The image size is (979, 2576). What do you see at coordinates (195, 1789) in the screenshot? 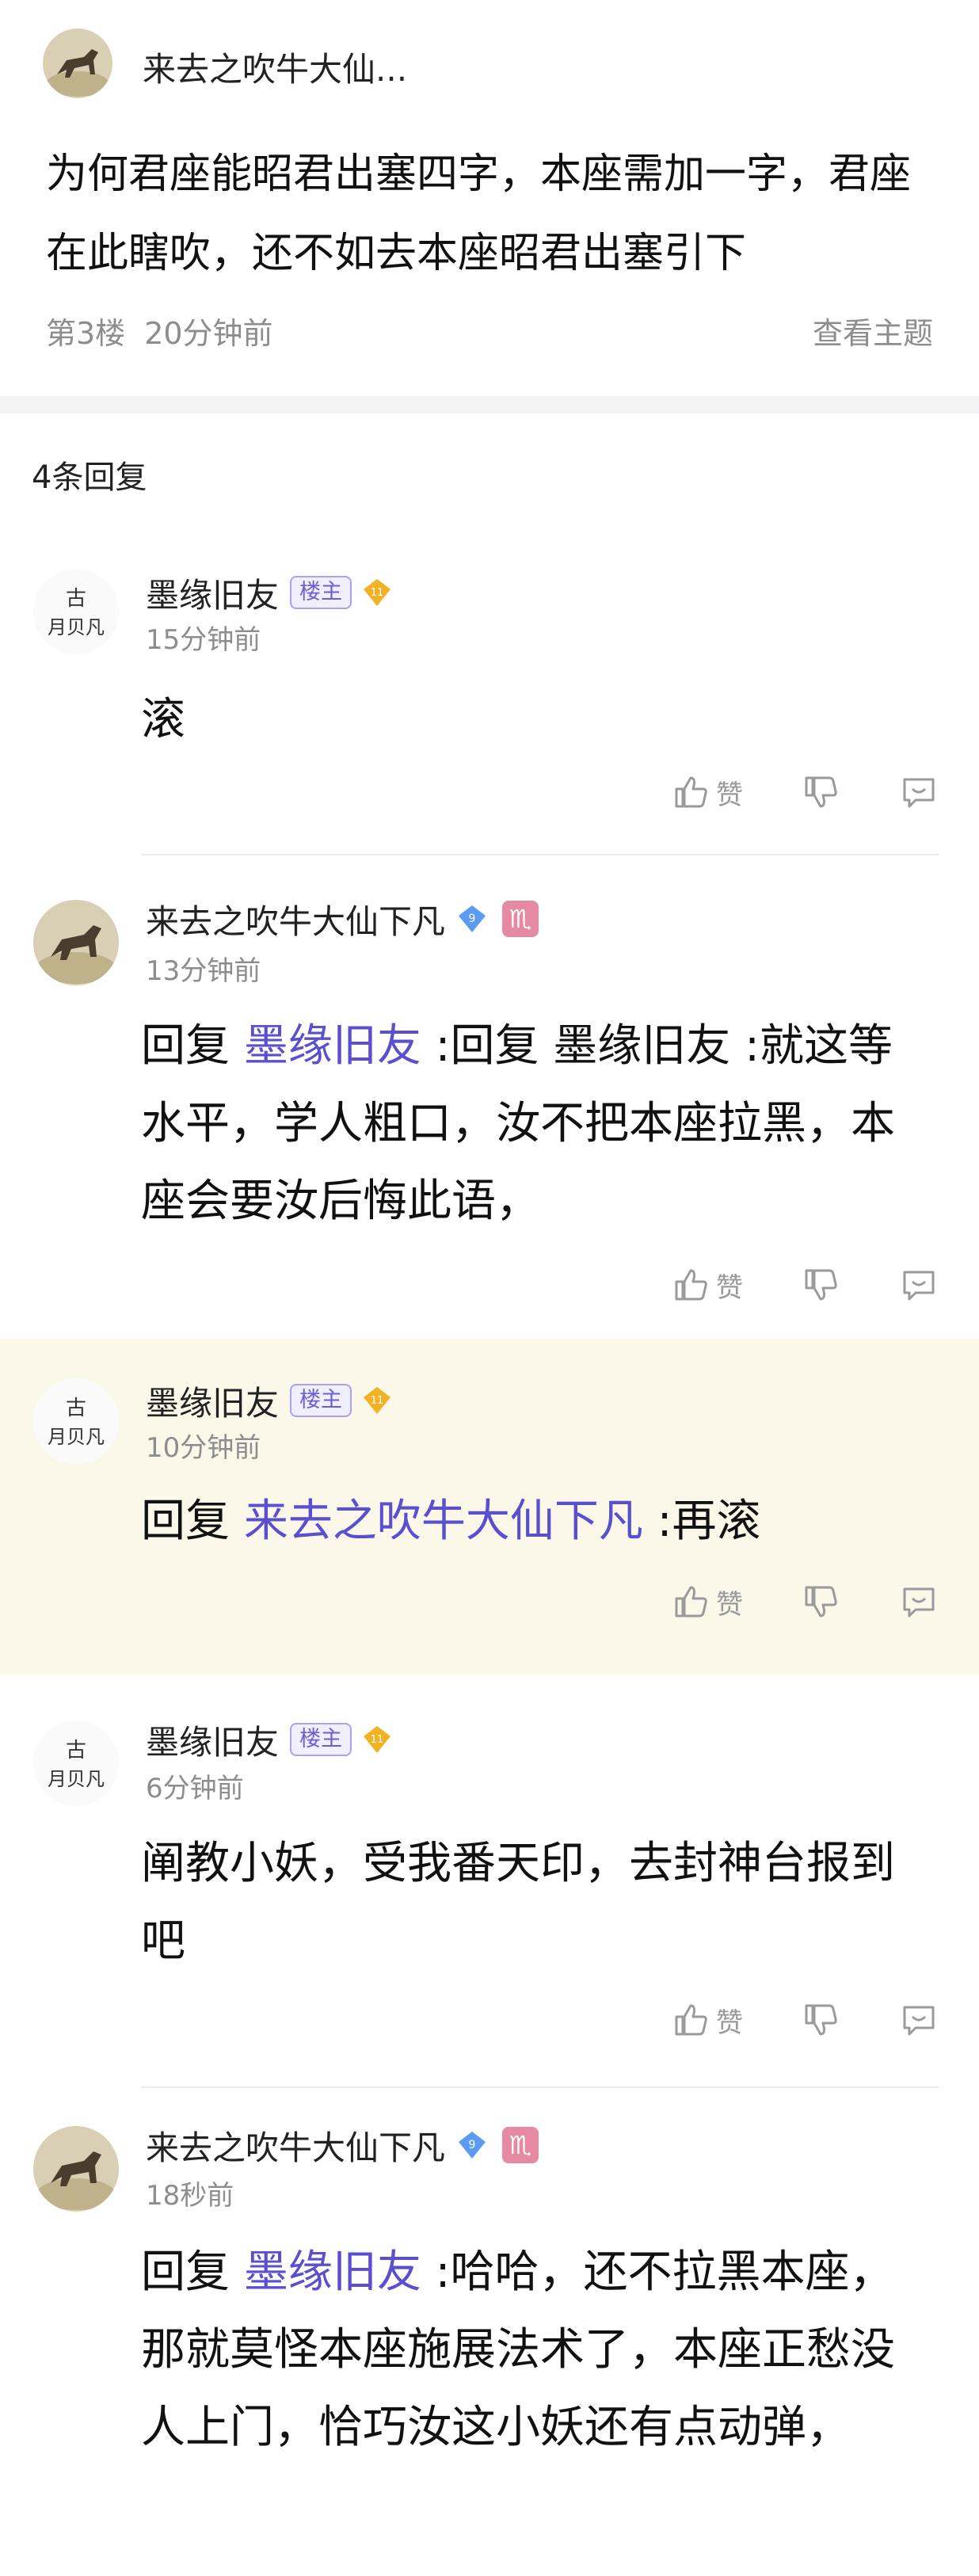
I see `reply-time: 6分钟前` at bounding box center [195, 1789].